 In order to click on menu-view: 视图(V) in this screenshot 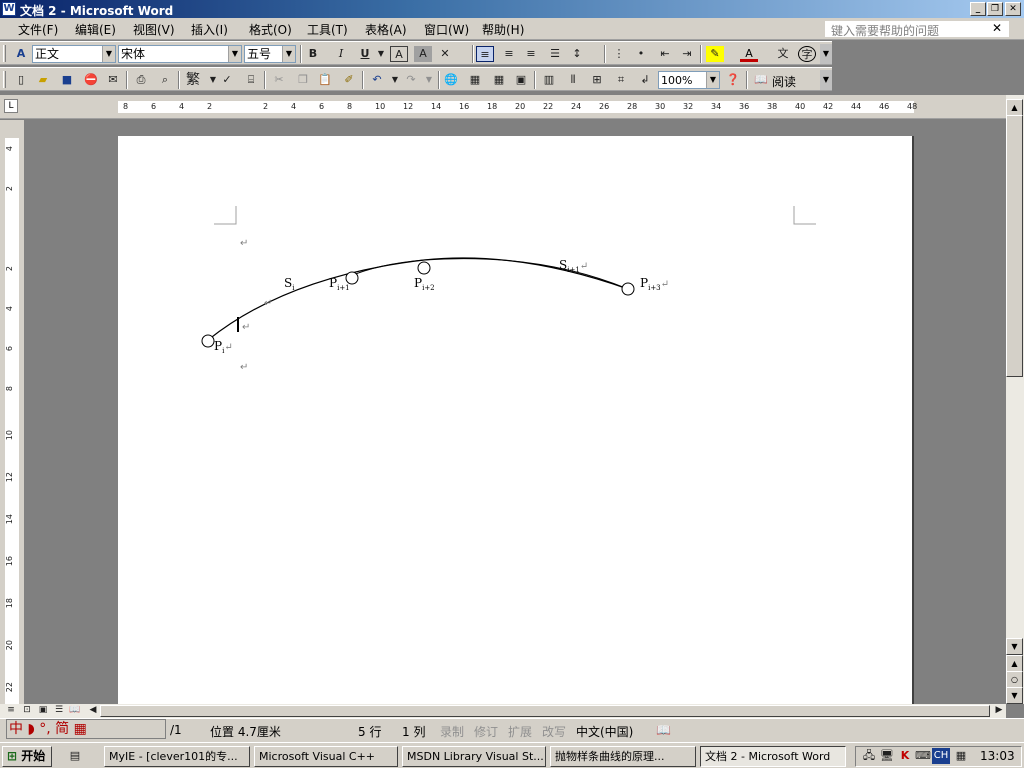, I will do `click(154, 29)`.